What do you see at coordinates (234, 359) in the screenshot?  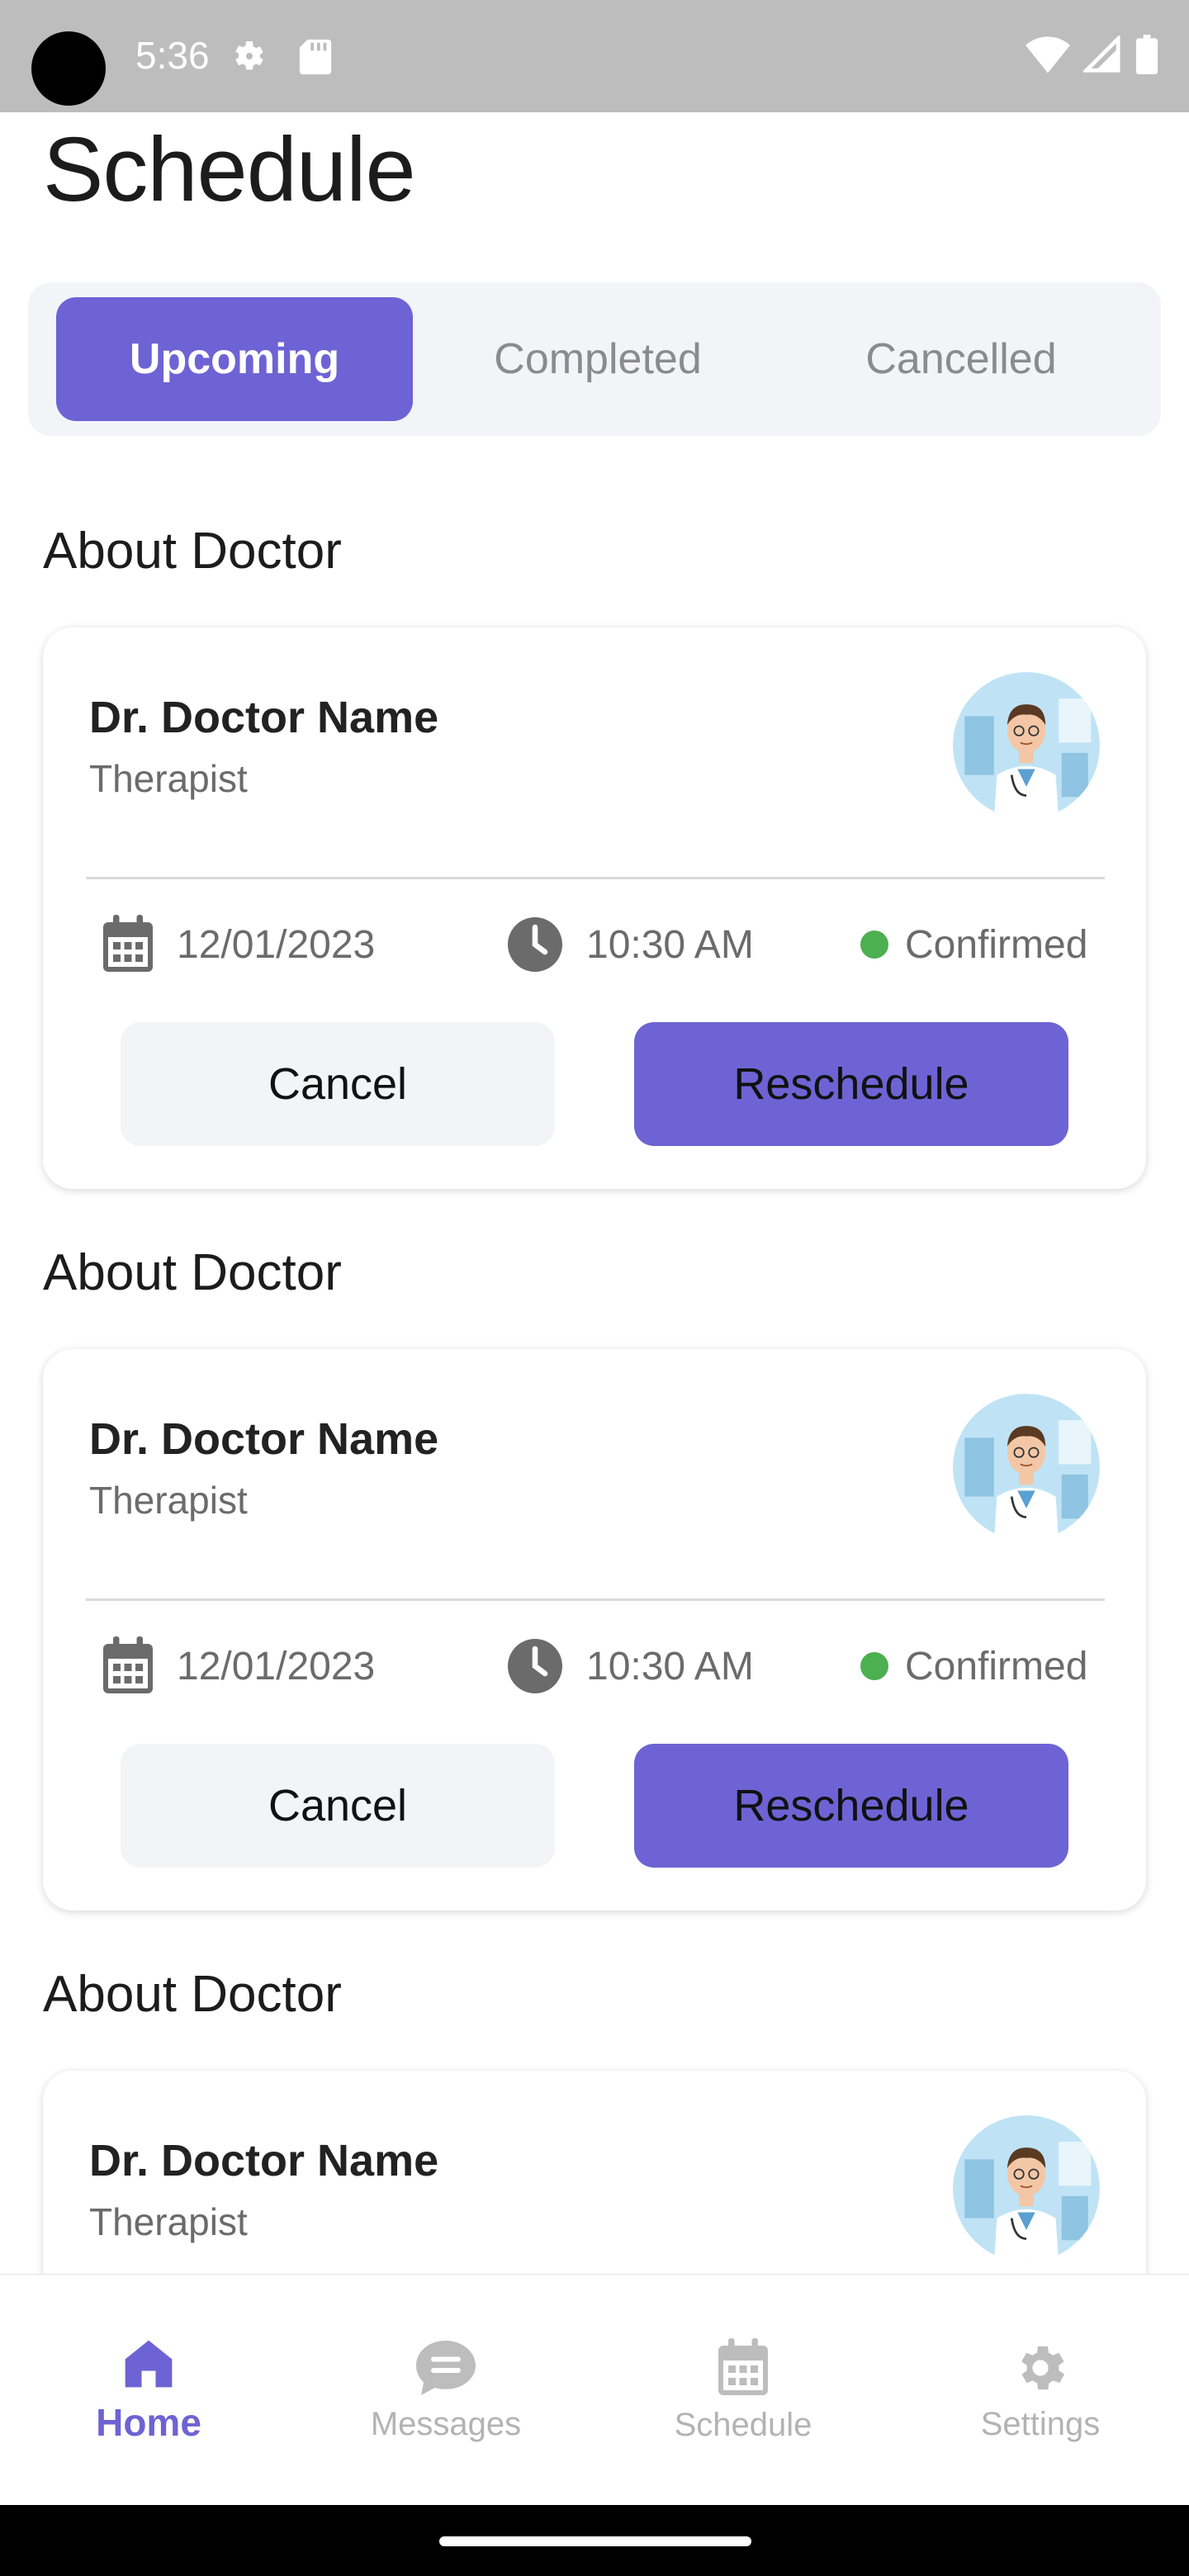 I see `tab-upcoming: Upcoming` at bounding box center [234, 359].